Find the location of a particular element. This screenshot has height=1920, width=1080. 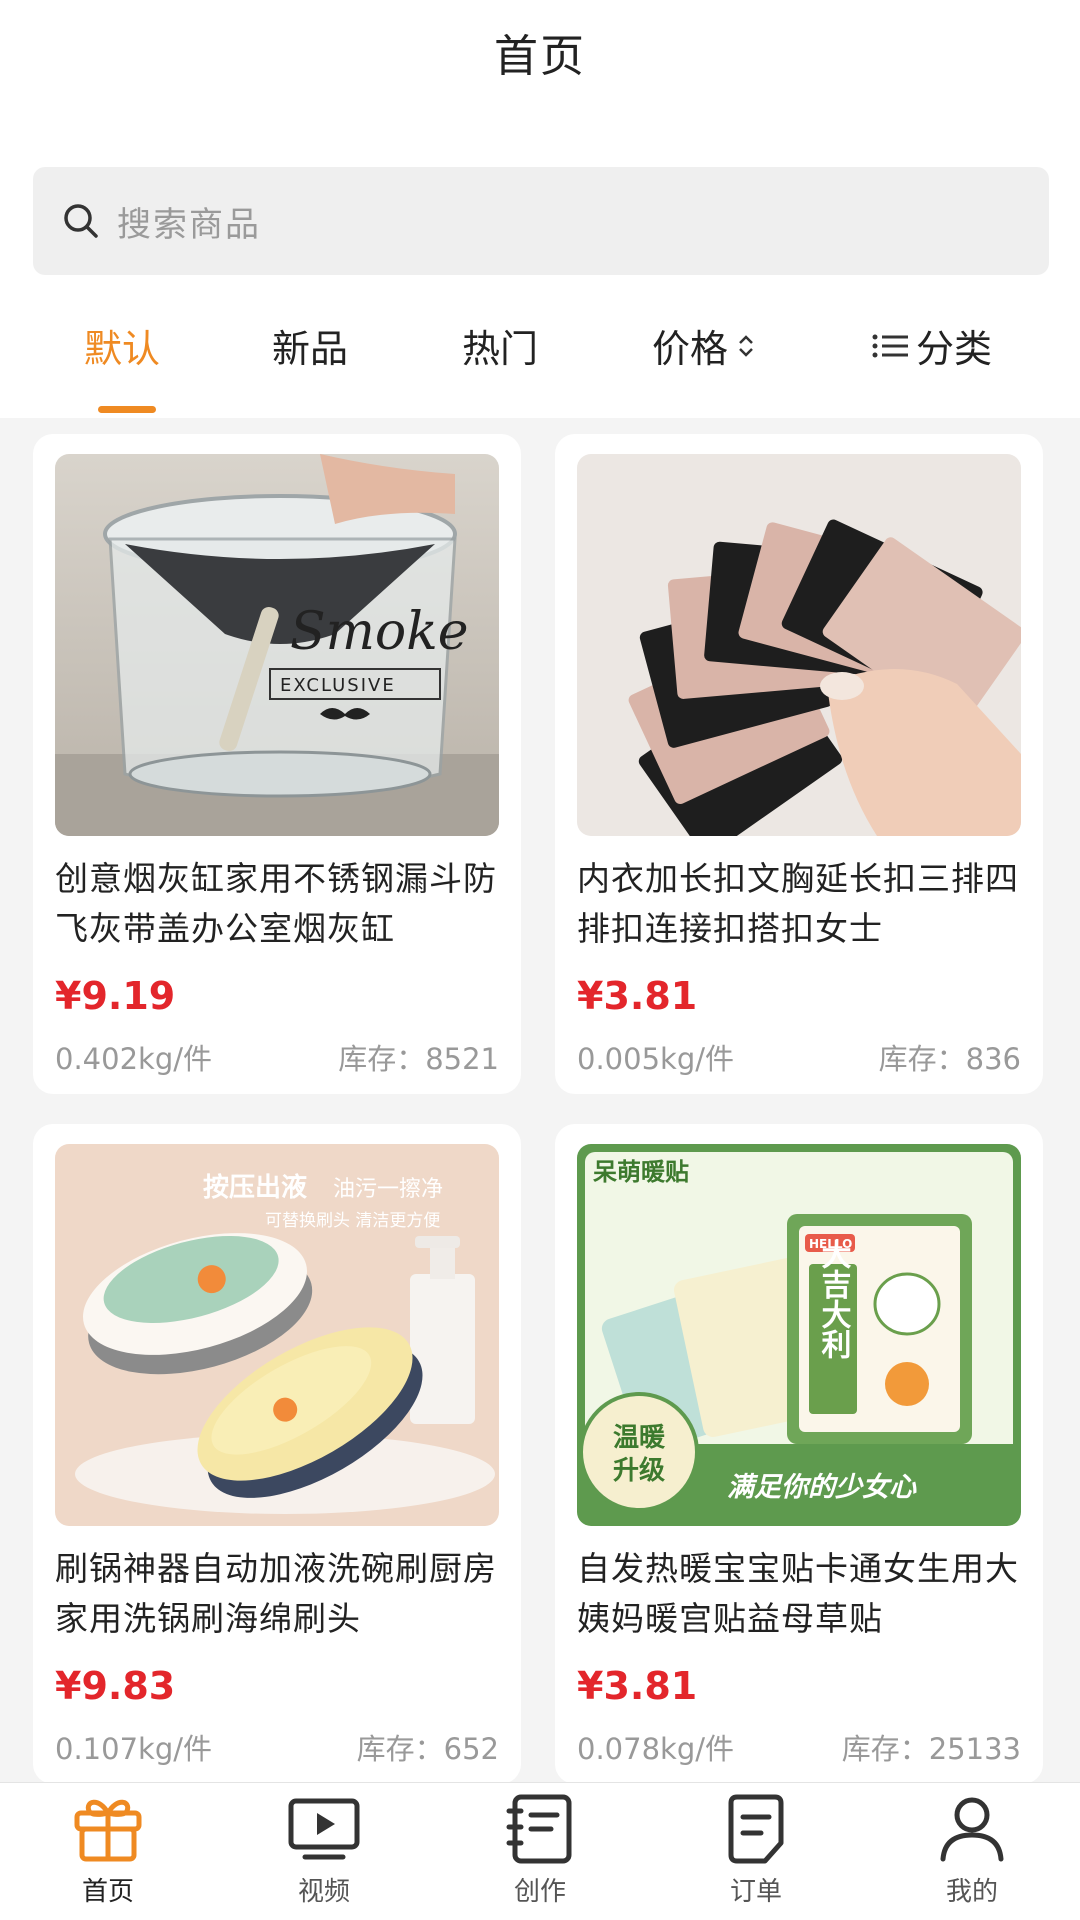

bottom-navigation: 首页 视频 创作 订单 我的 is located at coordinates (540, 1851).